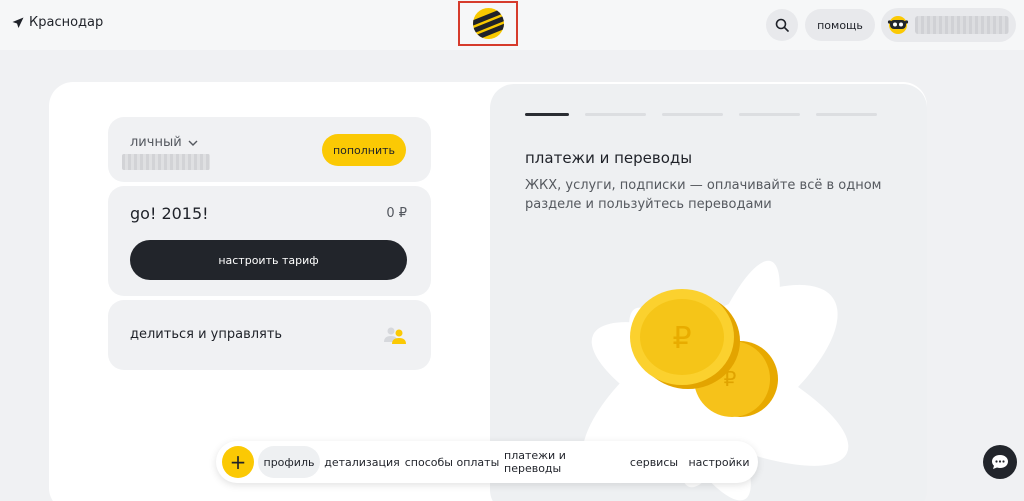 The width and height of the screenshot is (1024, 501). I want to click on search-button, so click(782, 25).